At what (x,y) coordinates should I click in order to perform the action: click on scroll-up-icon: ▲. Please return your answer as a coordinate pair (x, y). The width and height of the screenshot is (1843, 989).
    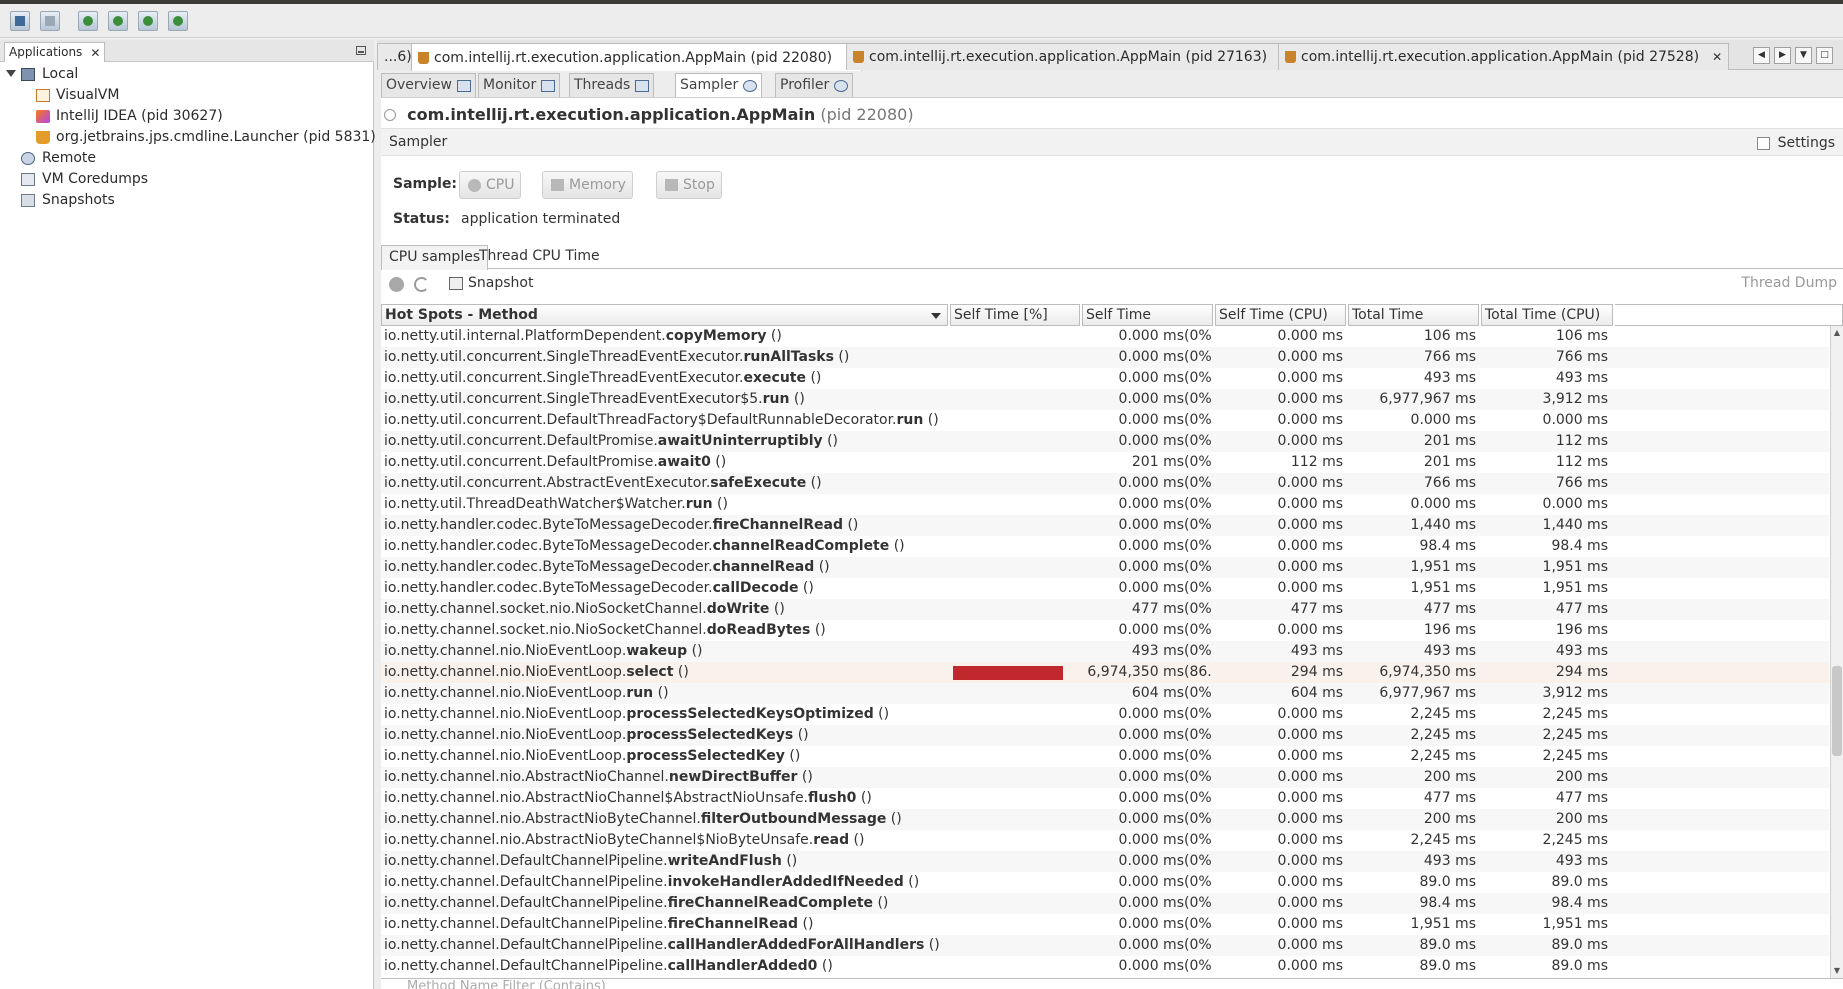
    Looking at the image, I should click on (1837, 333).